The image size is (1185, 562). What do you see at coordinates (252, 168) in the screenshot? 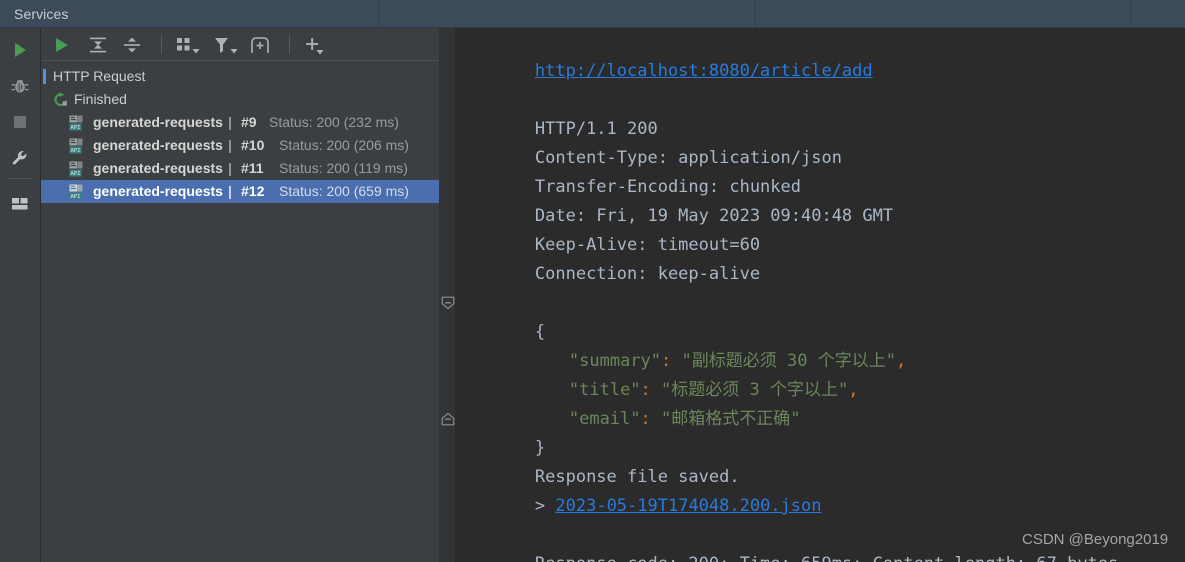
I see `request-index: #11` at bounding box center [252, 168].